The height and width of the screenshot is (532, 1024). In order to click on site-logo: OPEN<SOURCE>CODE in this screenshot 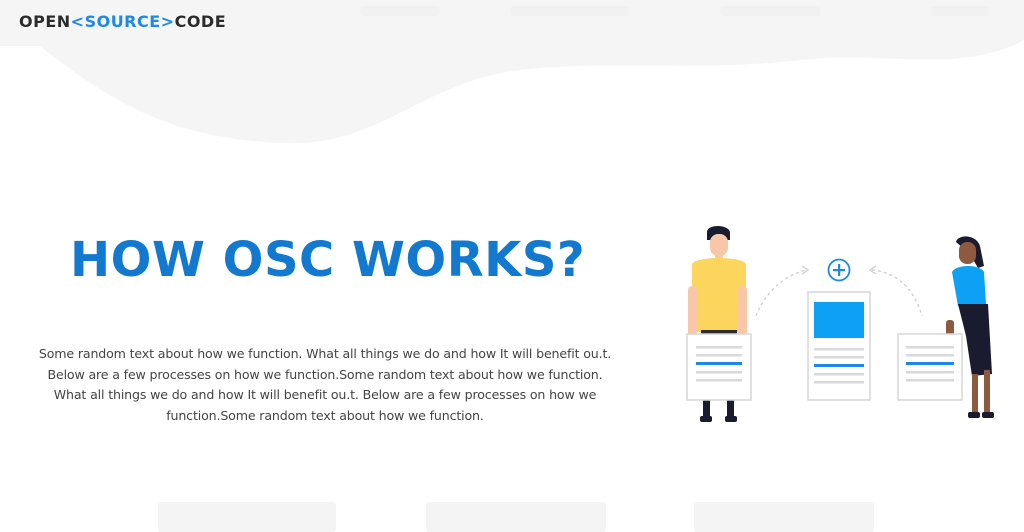, I will do `click(122, 21)`.